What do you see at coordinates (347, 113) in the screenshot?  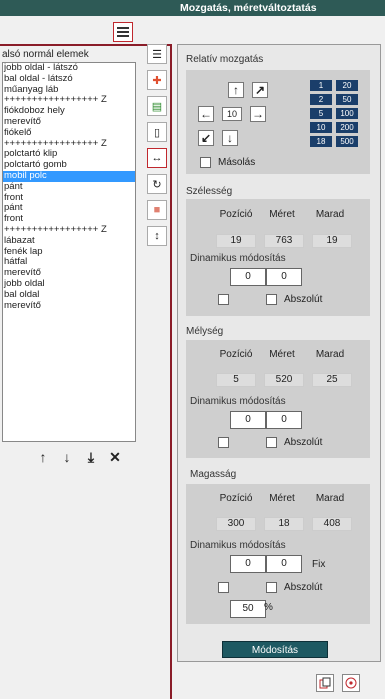 I see `step-button: 100` at bounding box center [347, 113].